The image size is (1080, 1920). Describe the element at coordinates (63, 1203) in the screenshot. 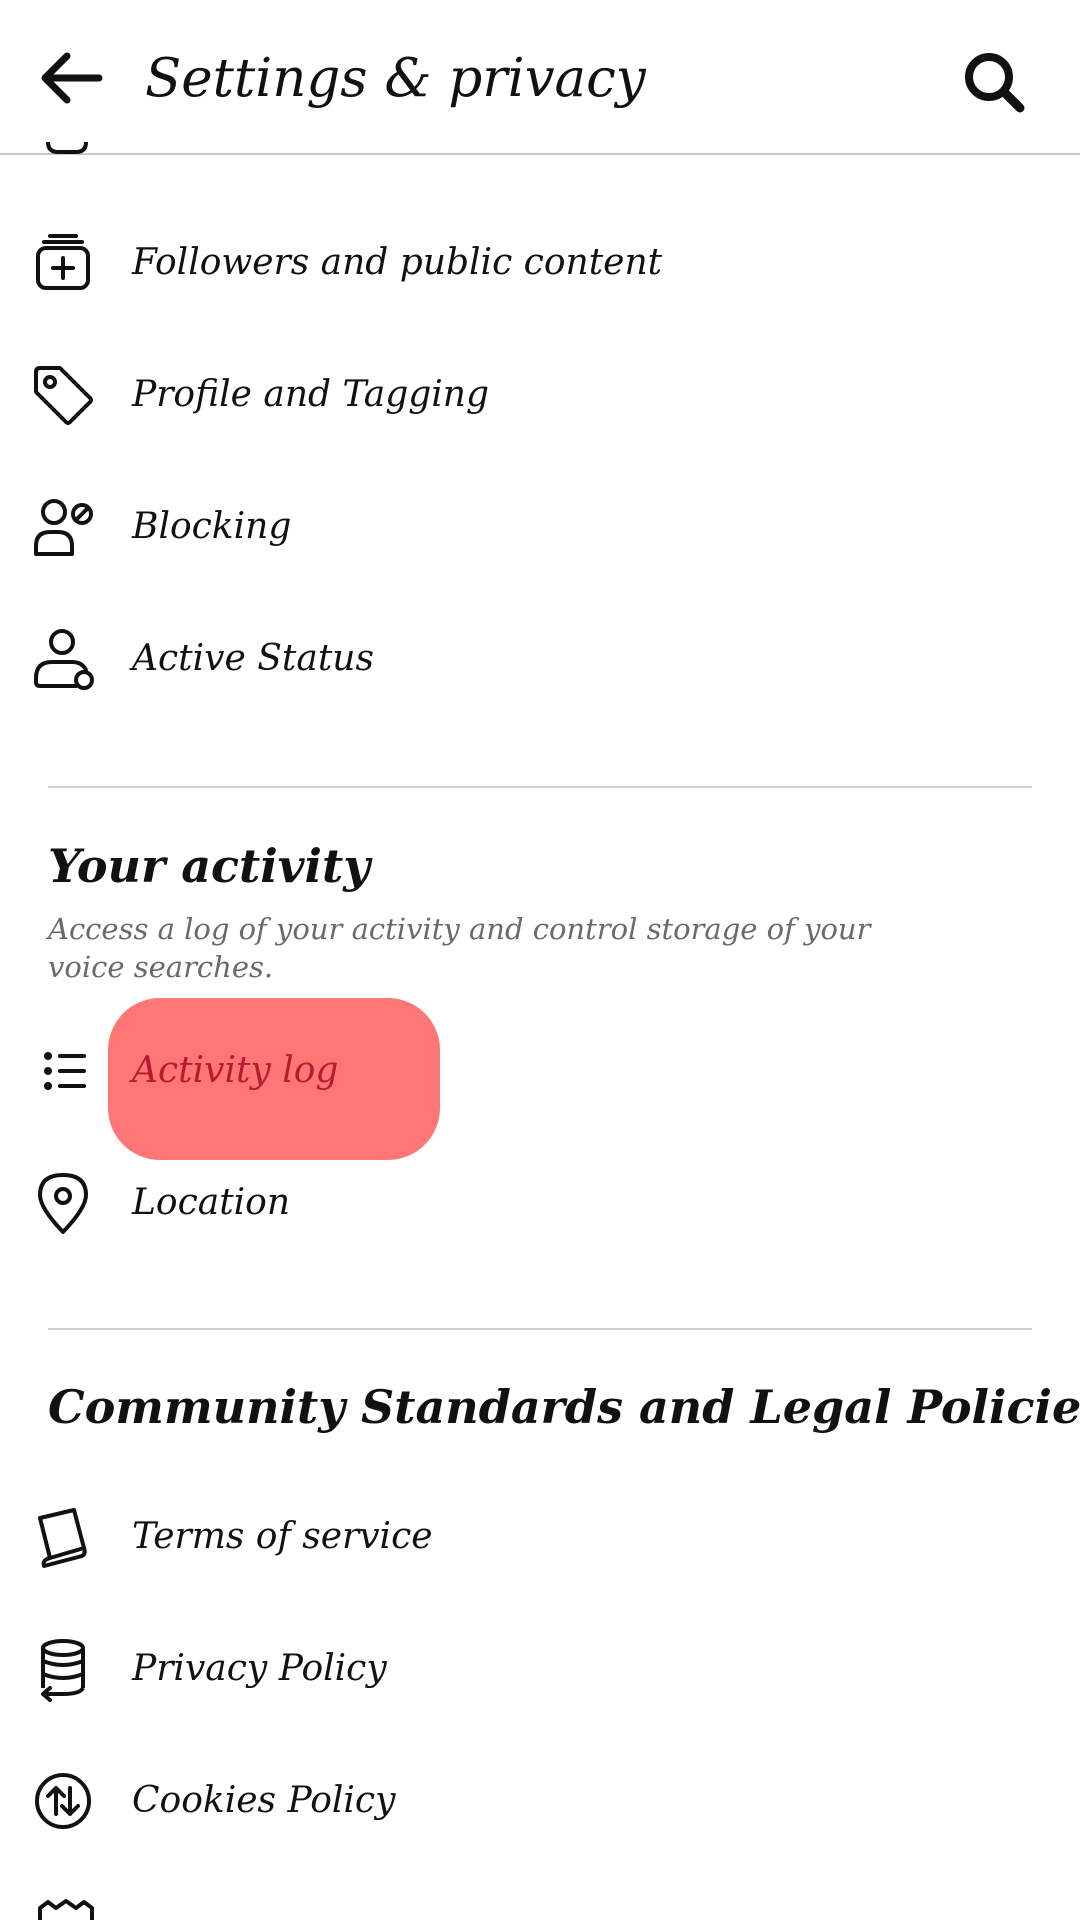

I see `location-pin-icon` at that location.